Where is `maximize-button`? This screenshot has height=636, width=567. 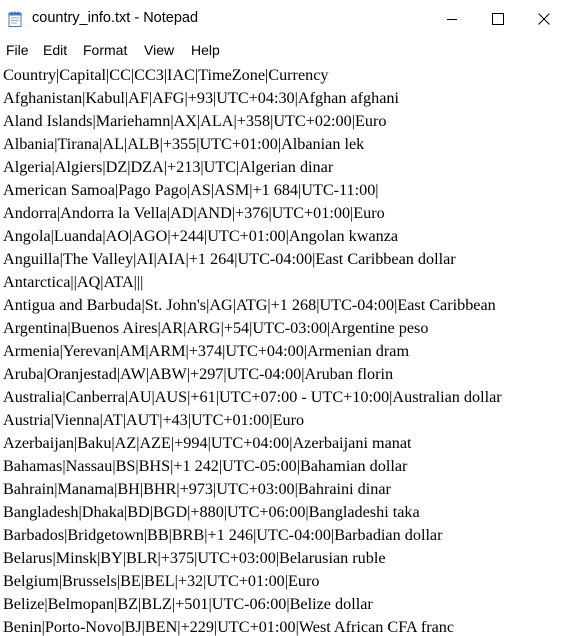
maximize-button is located at coordinates (498, 19).